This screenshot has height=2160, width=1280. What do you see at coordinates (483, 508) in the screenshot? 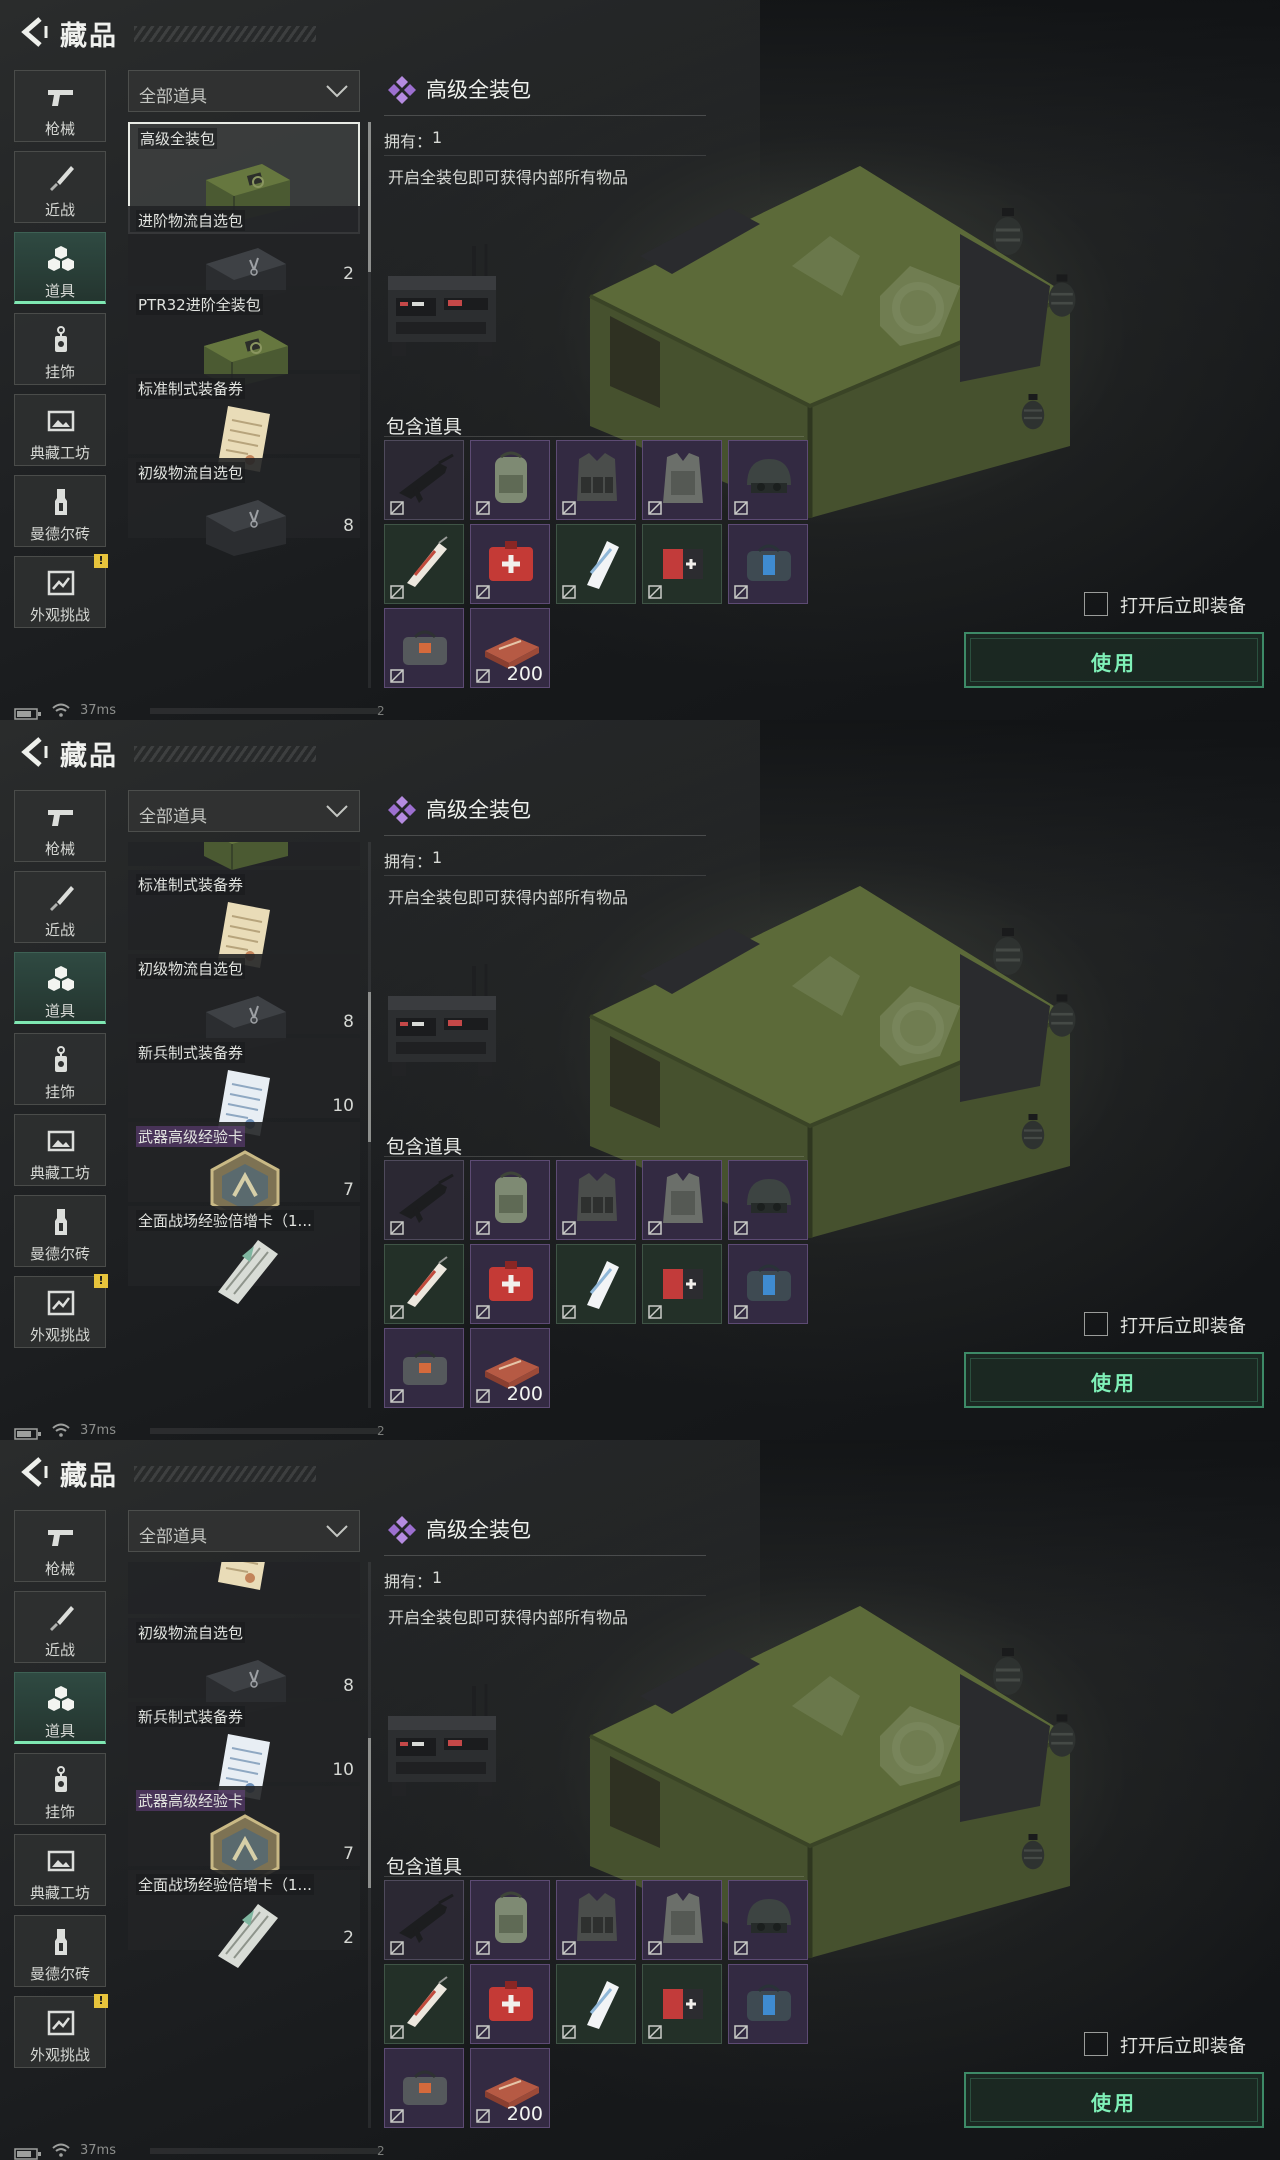
I see `bind-lock-icon` at bounding box center [483, 508].